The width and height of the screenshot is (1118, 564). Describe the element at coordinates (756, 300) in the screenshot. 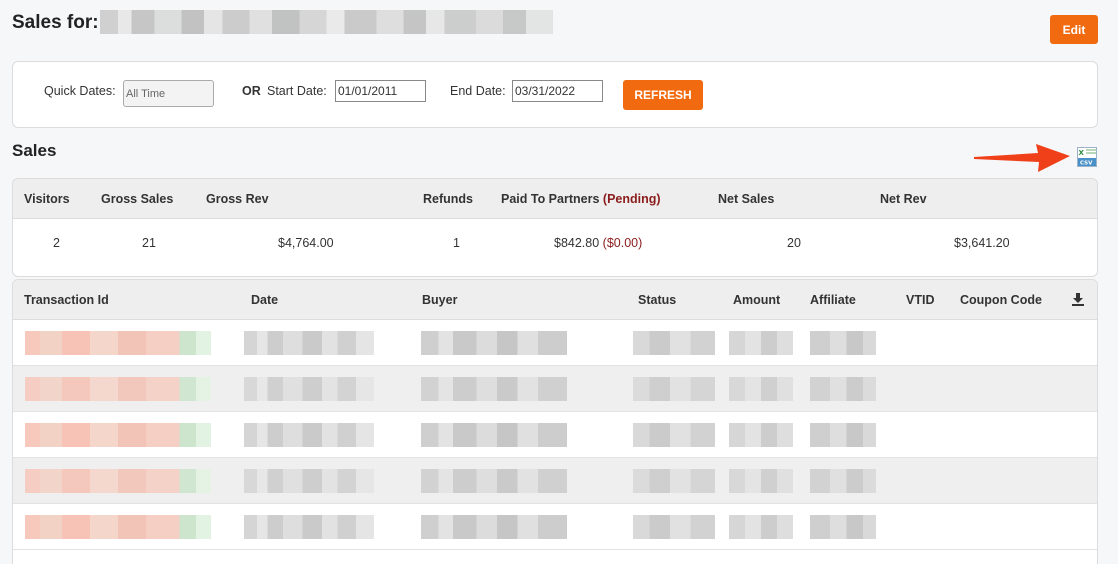

I see `col-amount: Amount` at that location.